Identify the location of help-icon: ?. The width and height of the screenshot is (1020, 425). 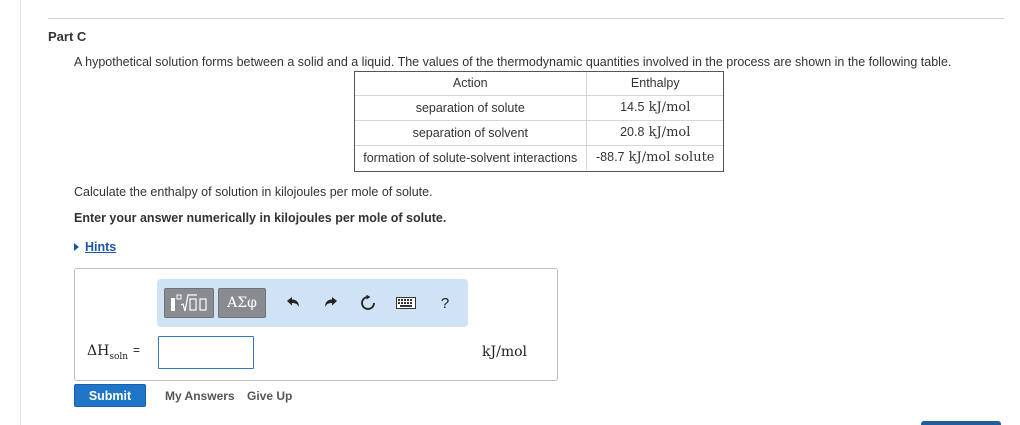
(445, 303).